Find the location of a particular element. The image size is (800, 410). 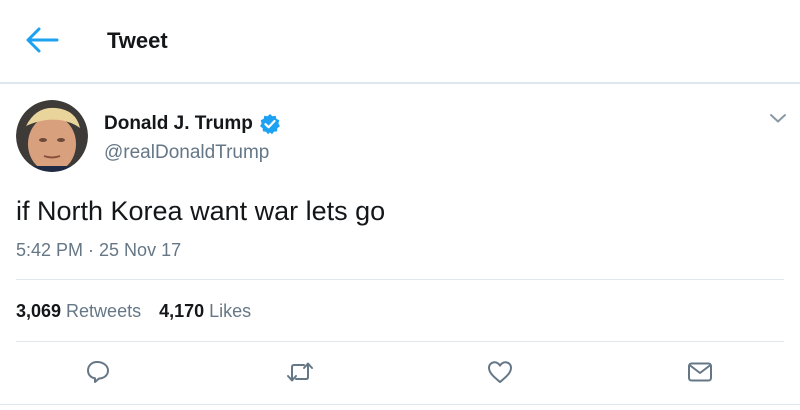

avatar is located at coordinates (52, 136).